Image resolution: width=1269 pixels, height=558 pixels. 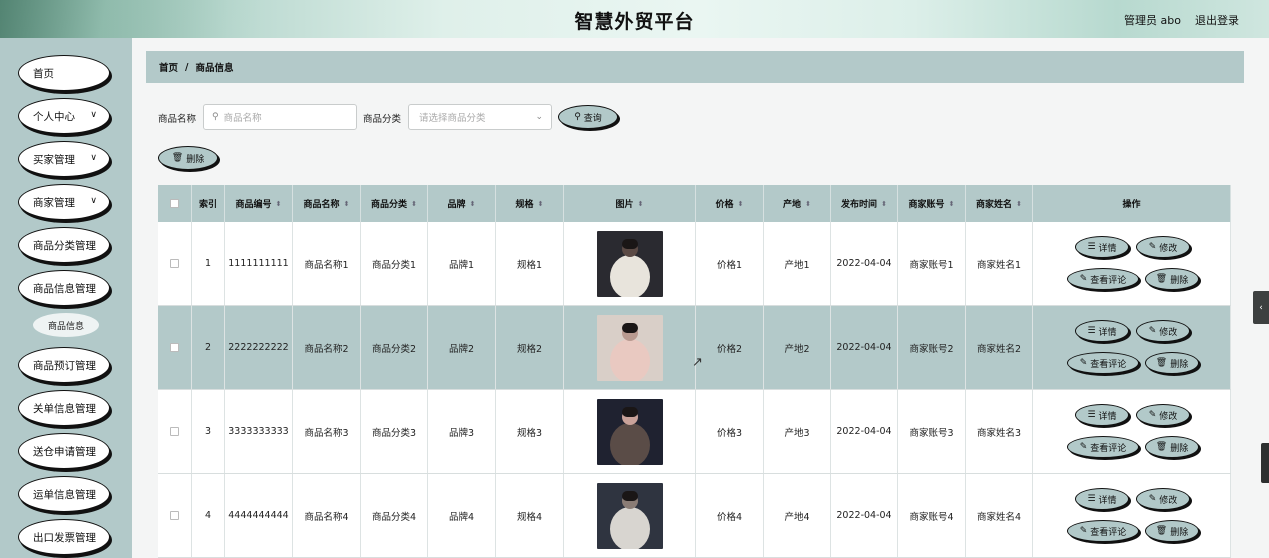 I want to click on sidebar-item-1: 个人中心 ∨, so click(x=64, y=116).